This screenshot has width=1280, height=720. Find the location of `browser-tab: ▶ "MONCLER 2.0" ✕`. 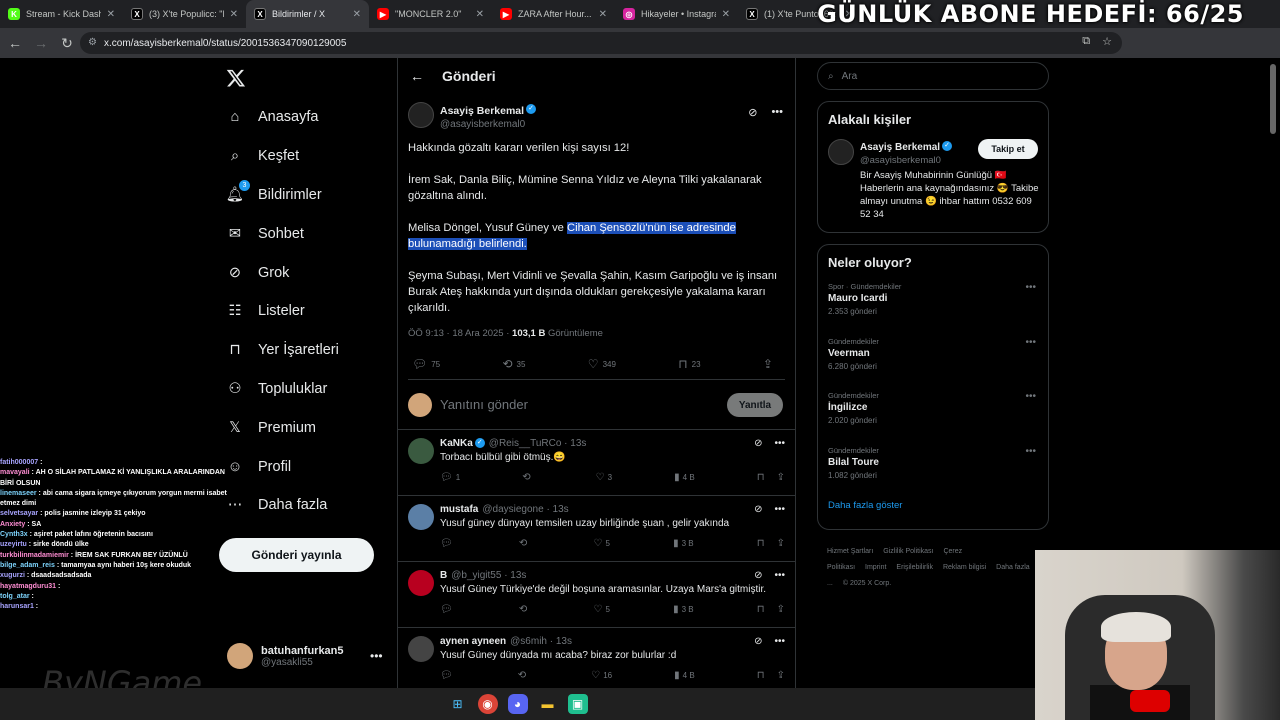

browser-tab: ▶ "MONCLER 2.0" ✕ is located at coordinates (430, 14).